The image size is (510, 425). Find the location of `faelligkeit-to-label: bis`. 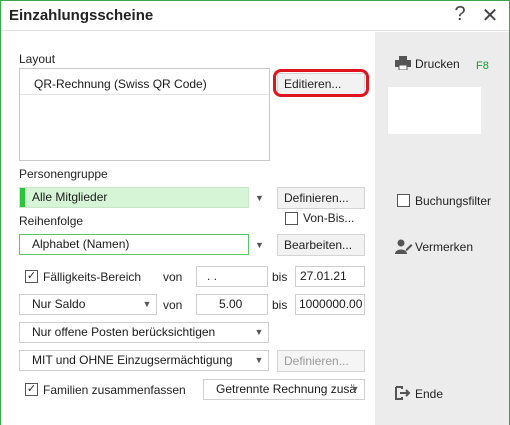

faelligkeit-to-label: bis is located at coordinates (280, 277).